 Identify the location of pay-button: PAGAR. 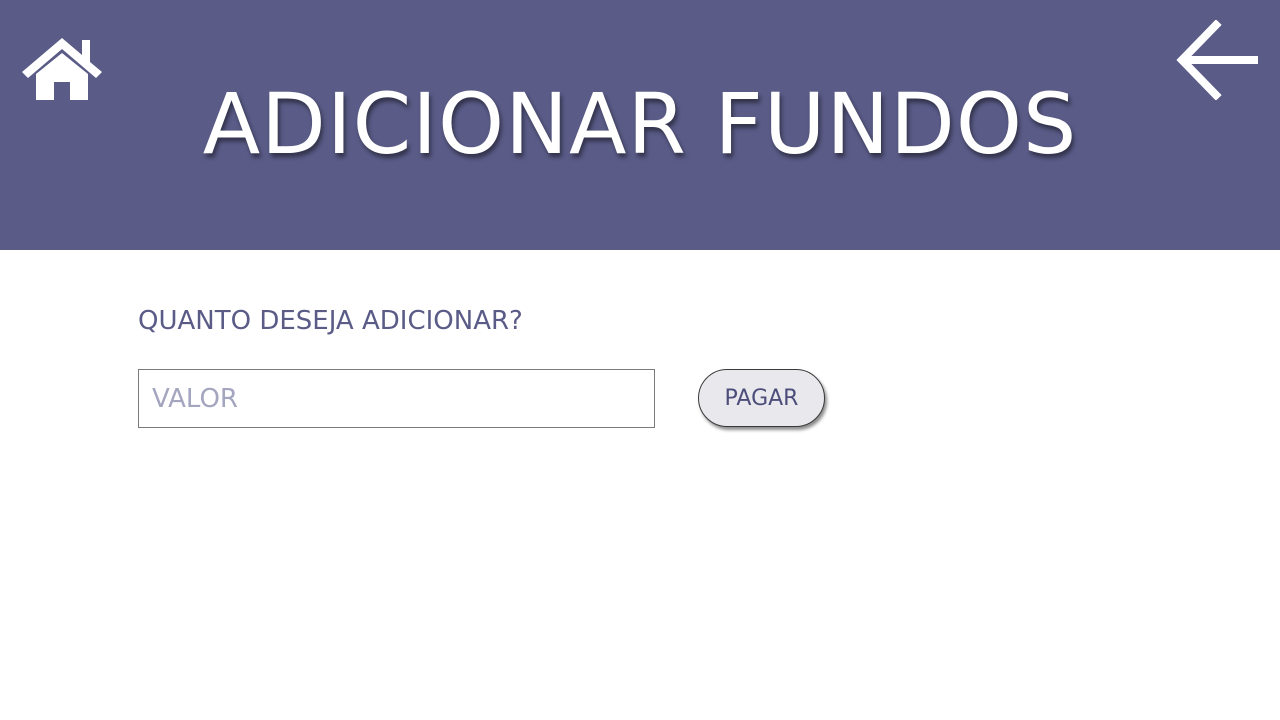
(761, 398).